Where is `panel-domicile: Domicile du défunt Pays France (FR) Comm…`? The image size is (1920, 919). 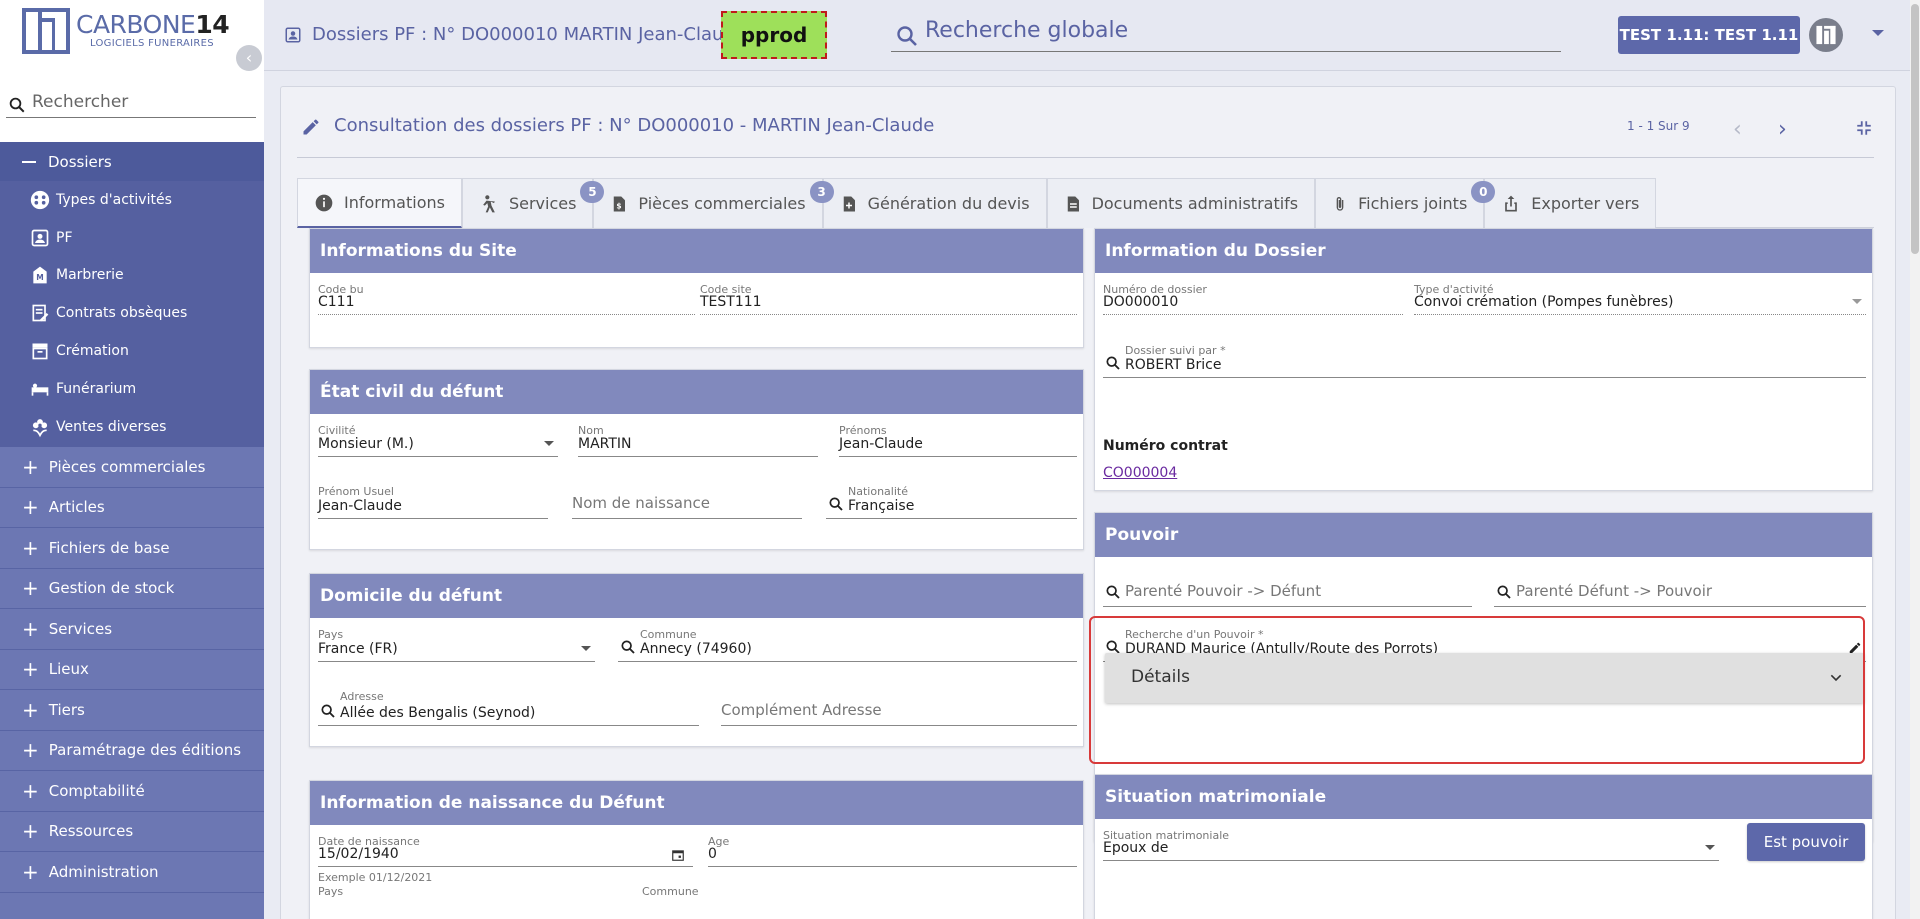 panel-domicile: Domicile du défunt Pays France (FR) Comm… is located at coordinates (696, 660).